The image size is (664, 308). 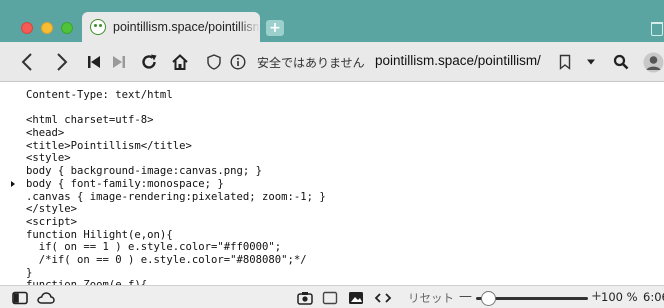 What do you see at coordinates (99, 95) in the screenshot?
I see `source-line: Content-Type: text/html` at bounding box center [99, 95].